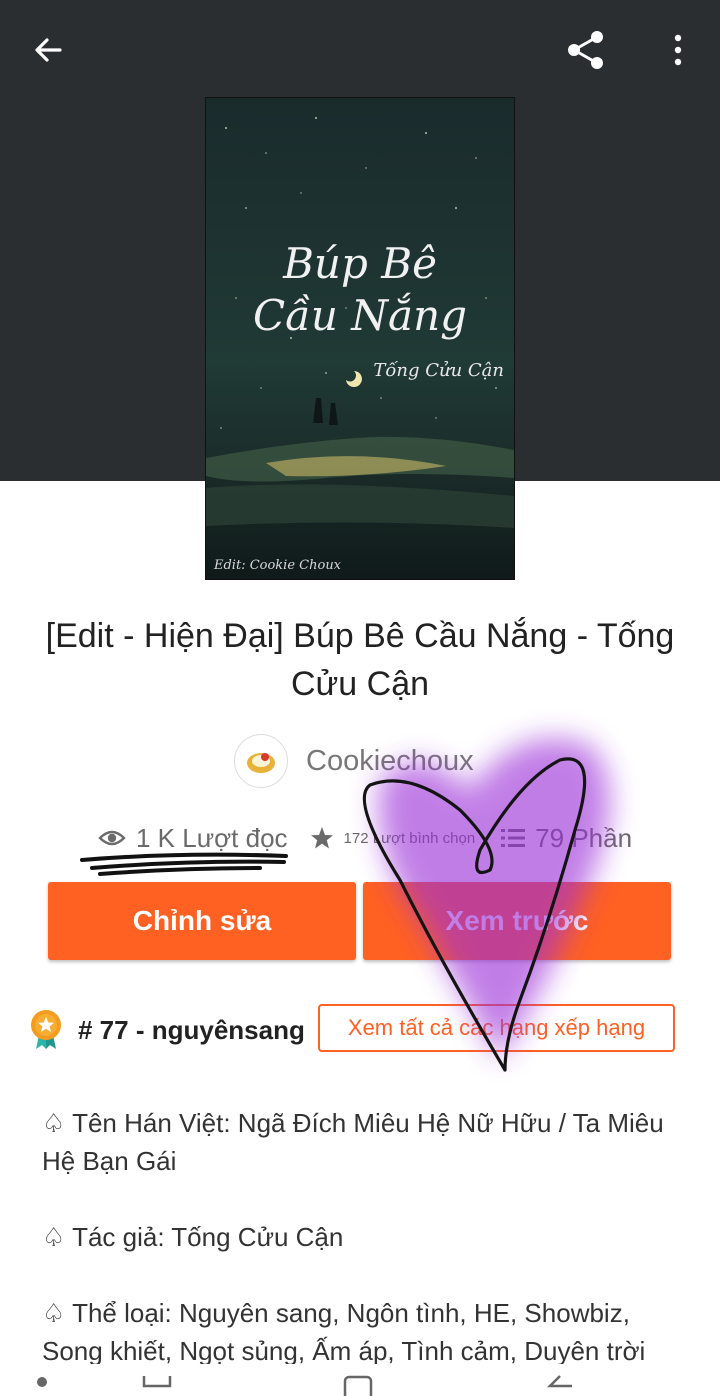  I want to click on system-navigation-bar, so click(360, 1380).